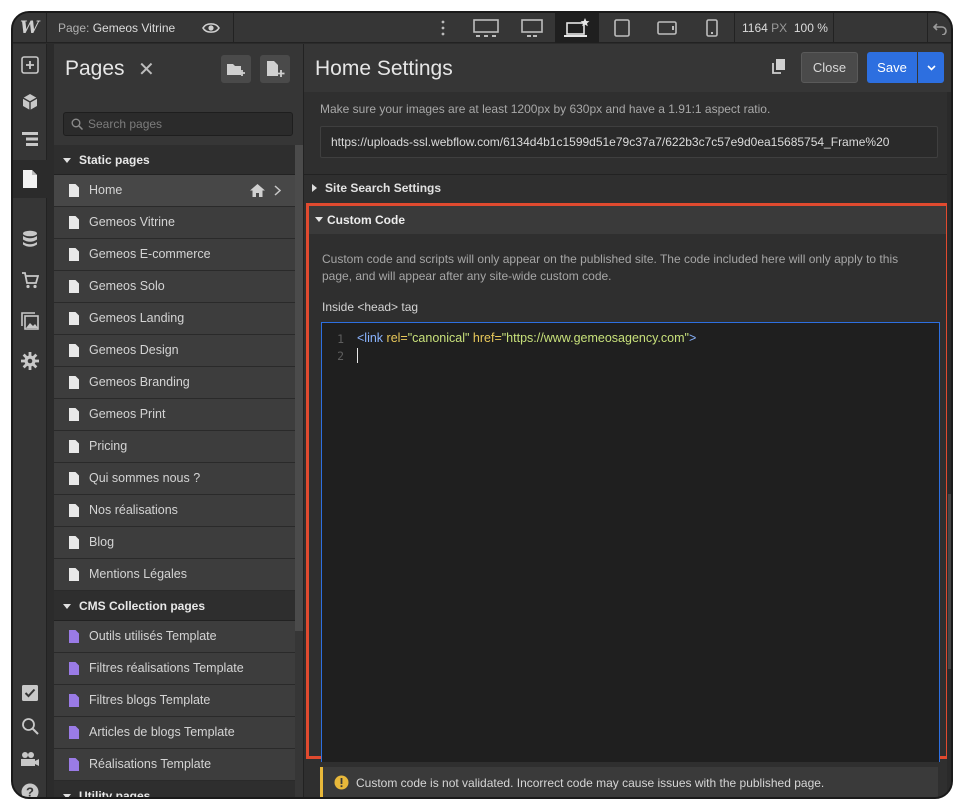 The height and width of the screenshot is (811, 965). I want to click on page-item: Nos réalisations, so click(174, 511).